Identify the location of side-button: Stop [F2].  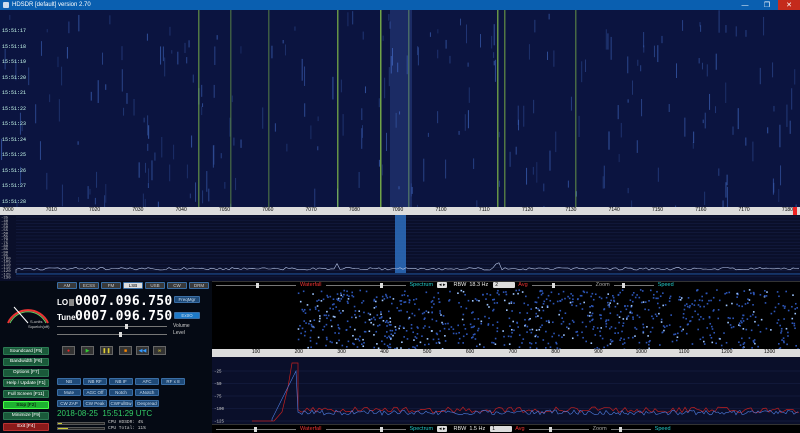
(26, 405).